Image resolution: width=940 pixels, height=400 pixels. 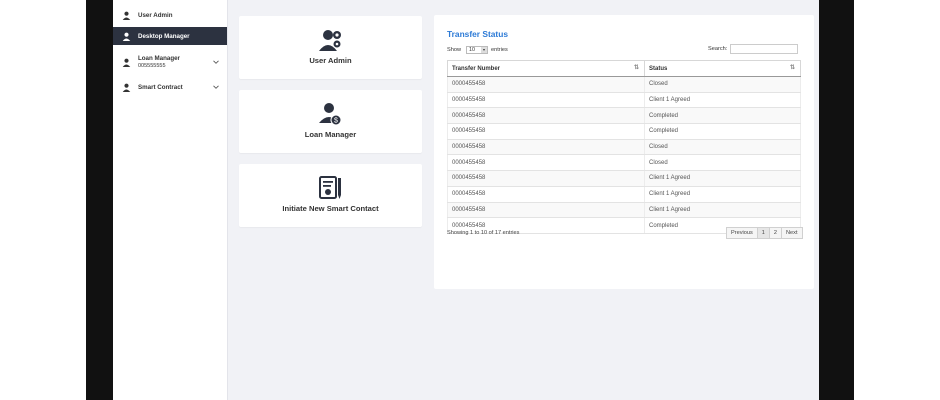 I want to click on sidebar-item-label: Desktop Manager, so click(x=164, y=36).